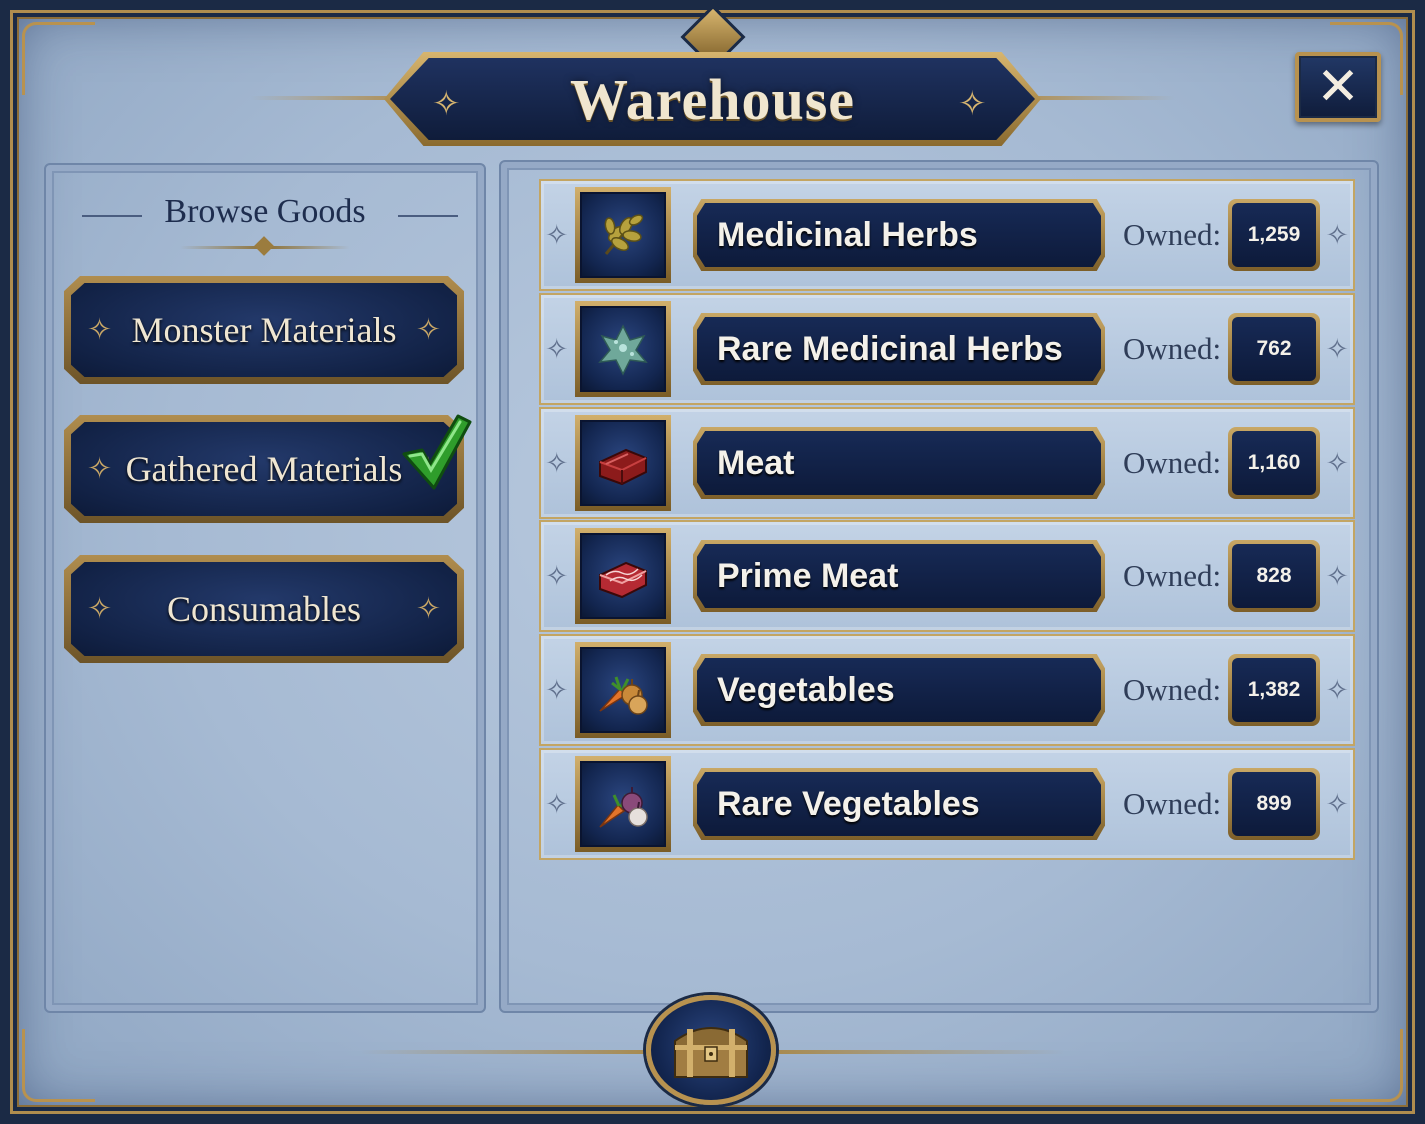 This screenshot has height=1124, width=1425. What do you see at coordinates (890, 348) in the screenshot?
I see `item-name: Rare Medicinal Herbs` at bounding box center [890, 348].